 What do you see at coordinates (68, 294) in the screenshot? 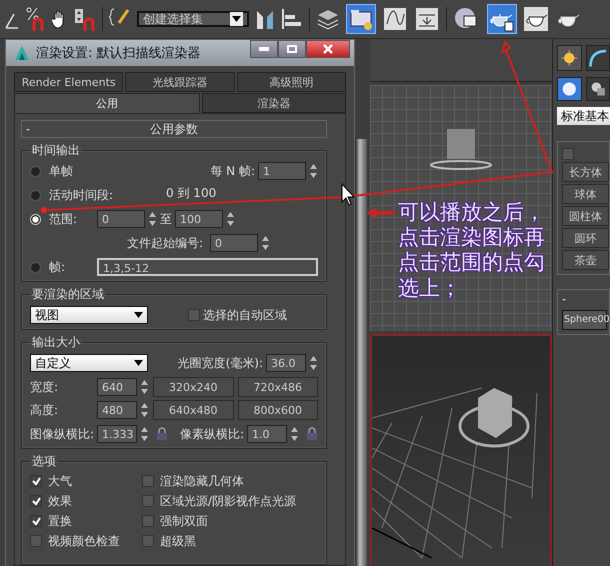
I see `group-title: 要渲染的区域` at bounding box center [68, 294].